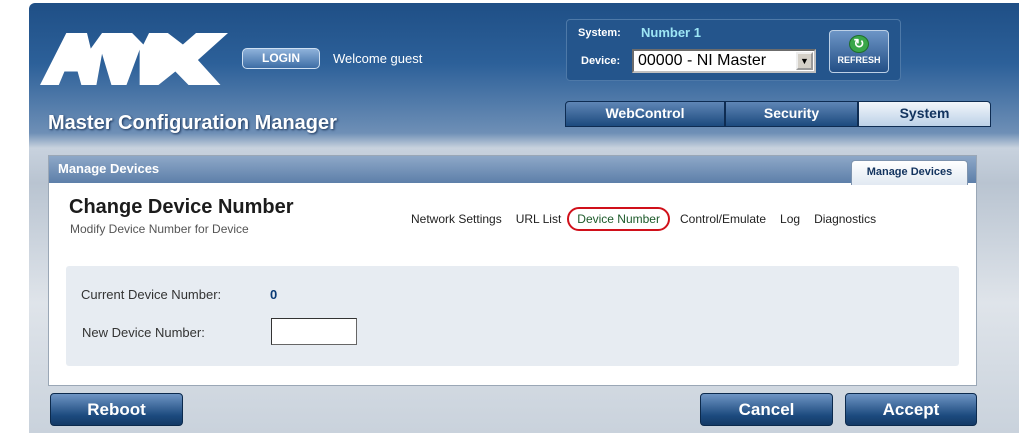  What do you see at coordinates (671, 32) in the screenshot?
I see `system-value: Number 1` at bounding box center [671, 32].